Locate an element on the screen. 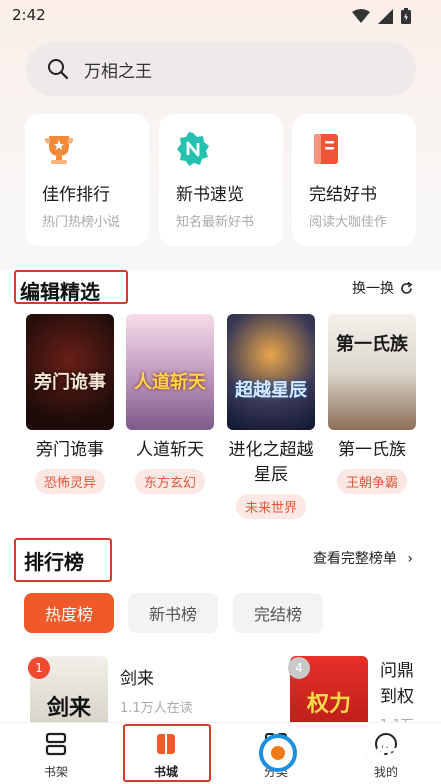 Image resolution: width=441 pixels, height=784 pixels. refresh-button: 换一换 is located at coordinates (382, 288).